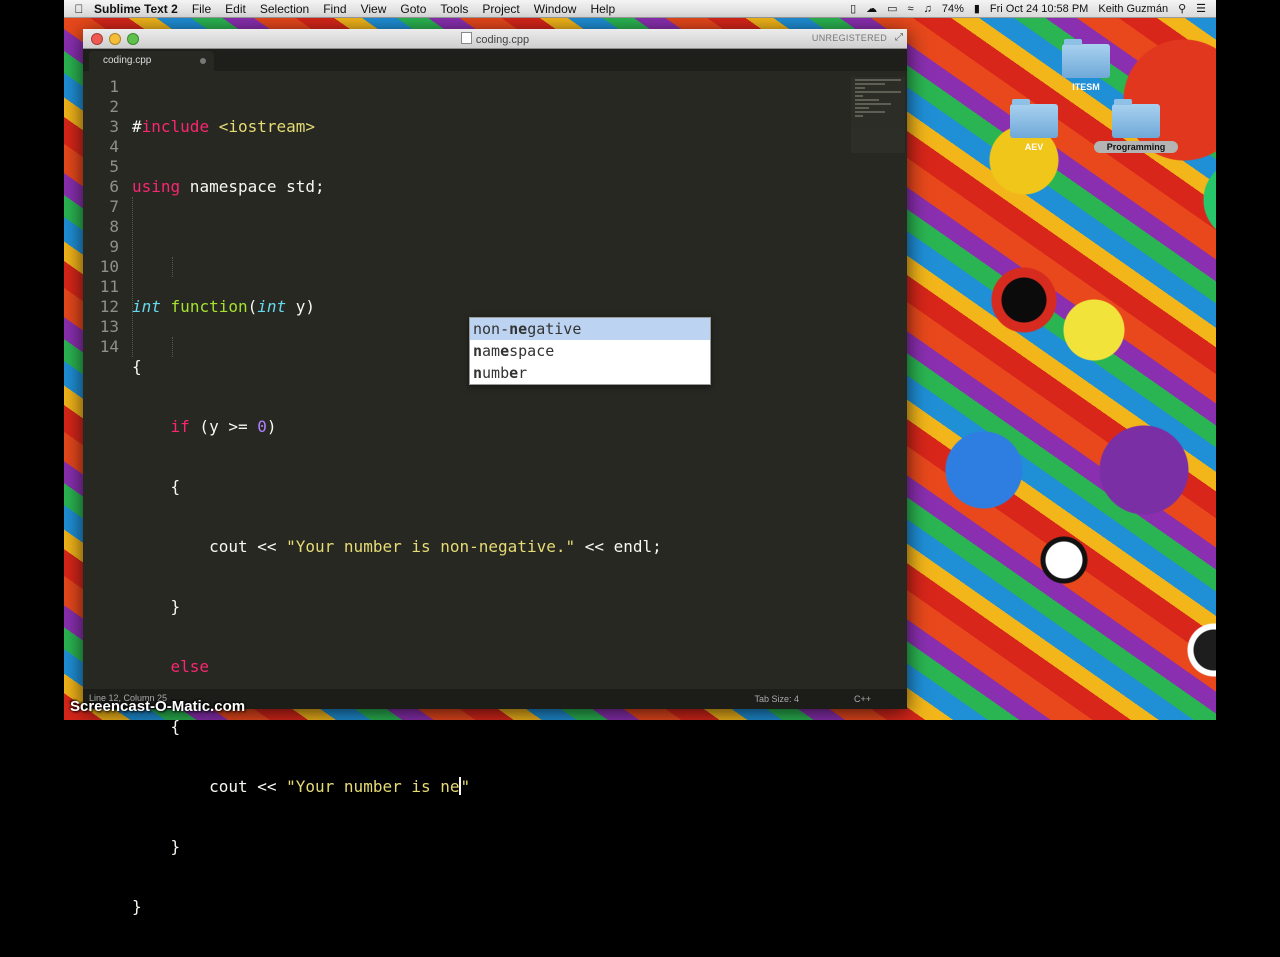 Image resolution: width=1280 pixels, height=957 pixels. Describe the element at coordinates (397, 427) in the screenshot. I see `code-line: if (y >= 0)` at that location.